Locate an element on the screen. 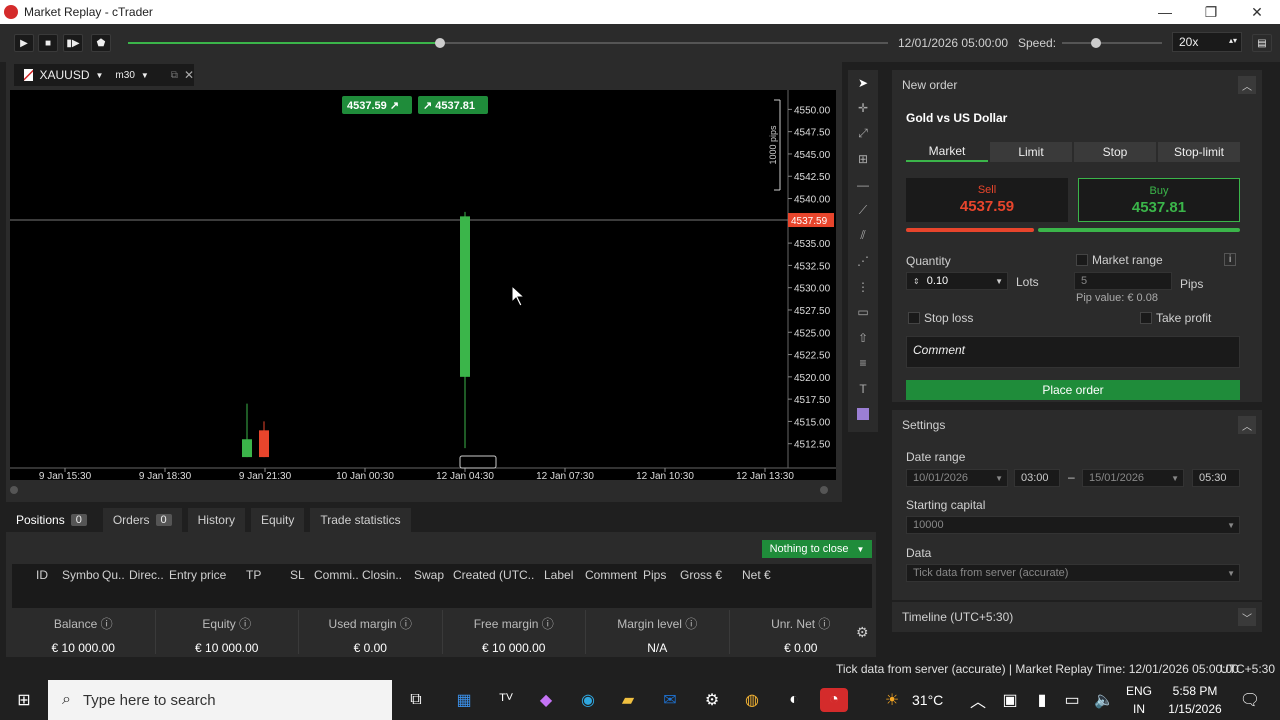 The width and height of the screenshot is (1280, 720). stop-button: ■ is located at coordinates (48, 43).